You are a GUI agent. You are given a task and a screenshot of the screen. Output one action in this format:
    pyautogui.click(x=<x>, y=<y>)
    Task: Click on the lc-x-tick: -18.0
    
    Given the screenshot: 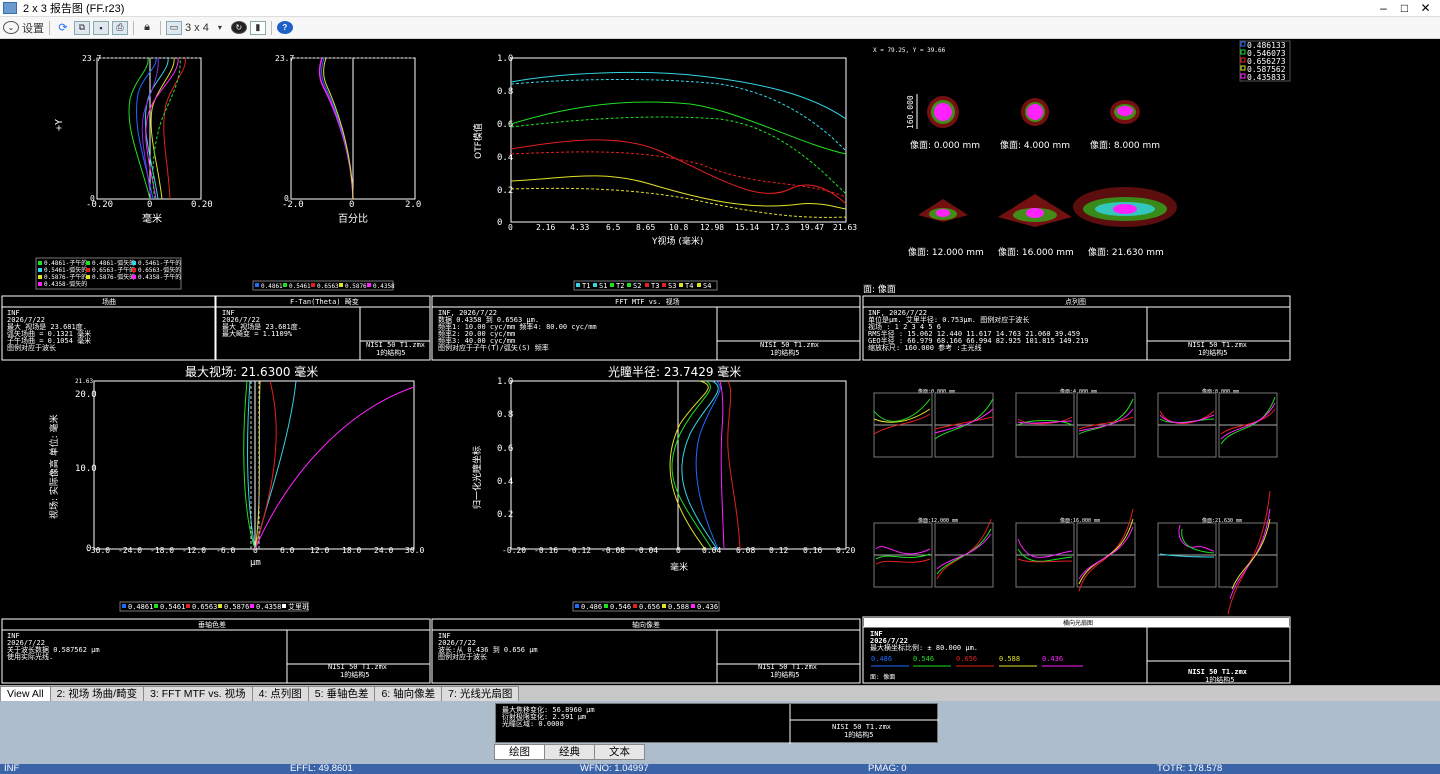 What is the action you would take?
    pyautogui.click(x=162, y=550)
    